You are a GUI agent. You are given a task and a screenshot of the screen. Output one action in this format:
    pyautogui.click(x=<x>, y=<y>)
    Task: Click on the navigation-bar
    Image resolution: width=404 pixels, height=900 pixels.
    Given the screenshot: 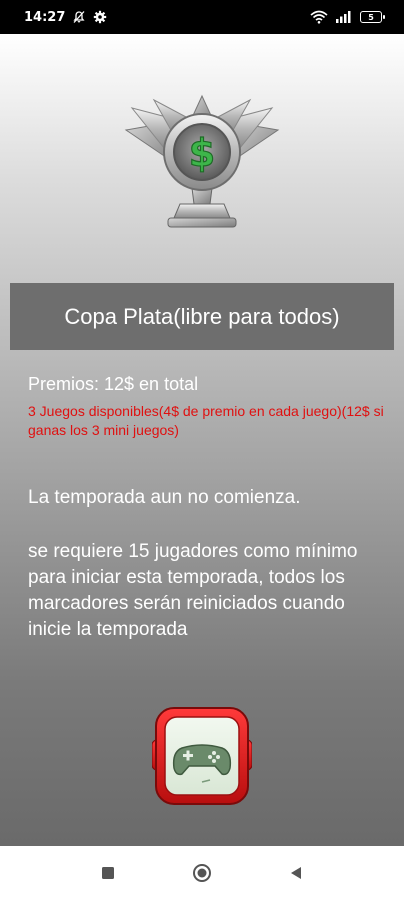 What is the action you would take?
    pyautogui.click(x=202, y=873)
    